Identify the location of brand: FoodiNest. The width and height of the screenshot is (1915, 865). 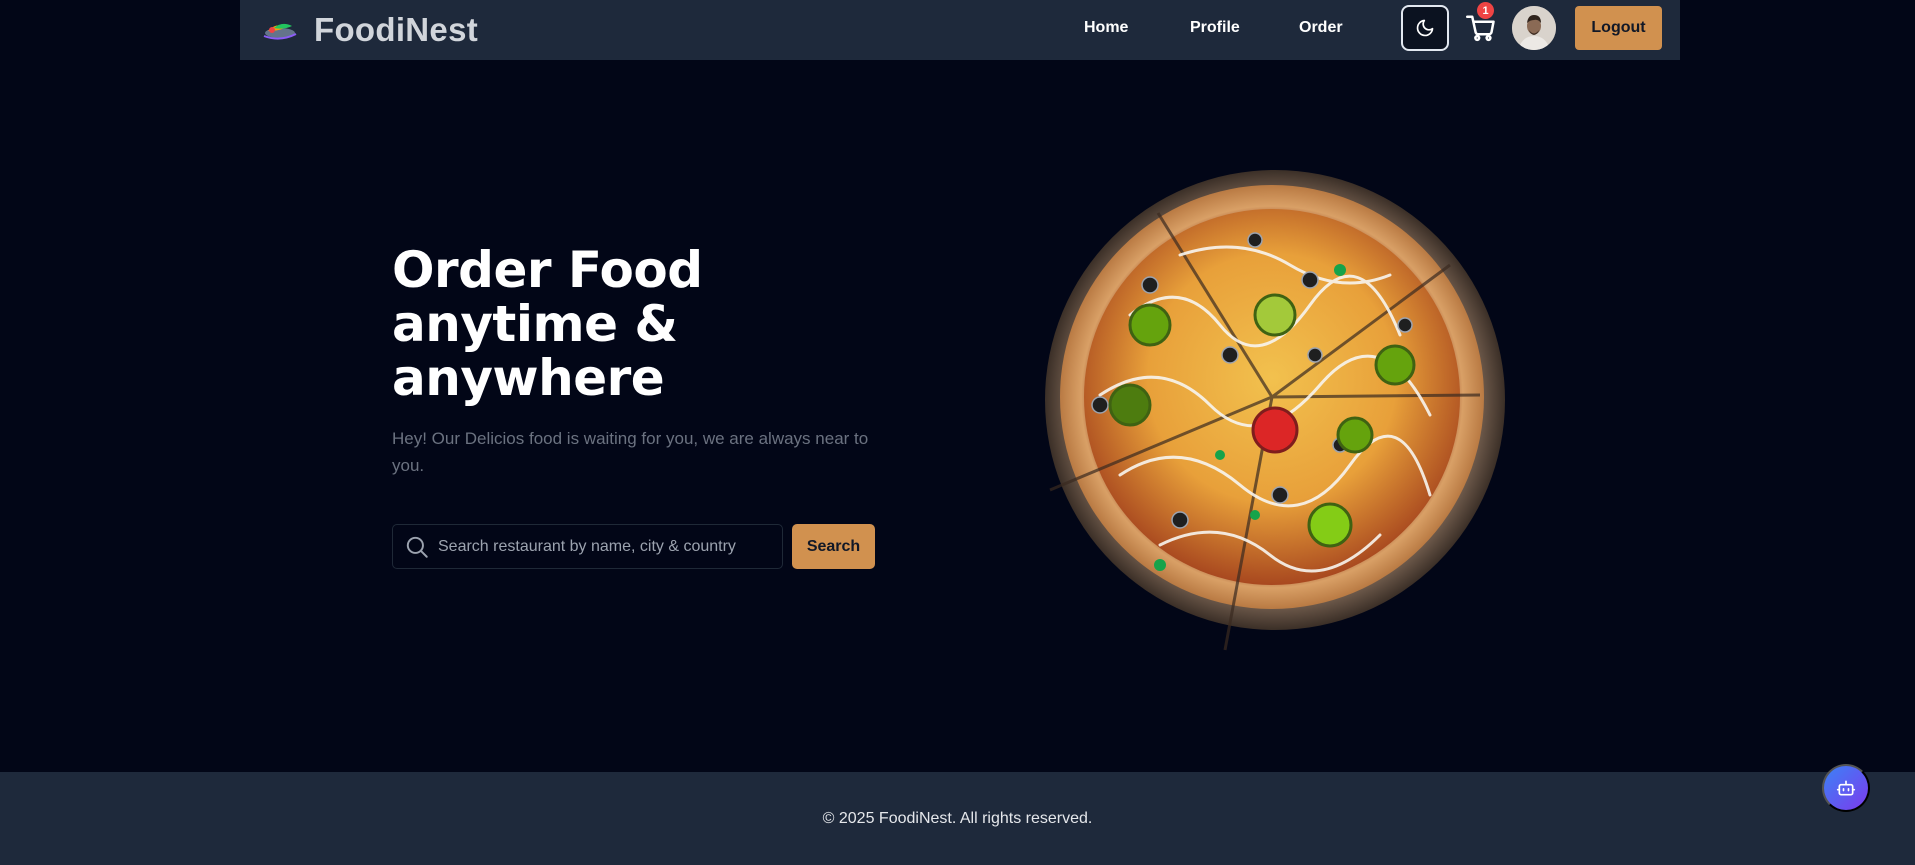
(370, 30).